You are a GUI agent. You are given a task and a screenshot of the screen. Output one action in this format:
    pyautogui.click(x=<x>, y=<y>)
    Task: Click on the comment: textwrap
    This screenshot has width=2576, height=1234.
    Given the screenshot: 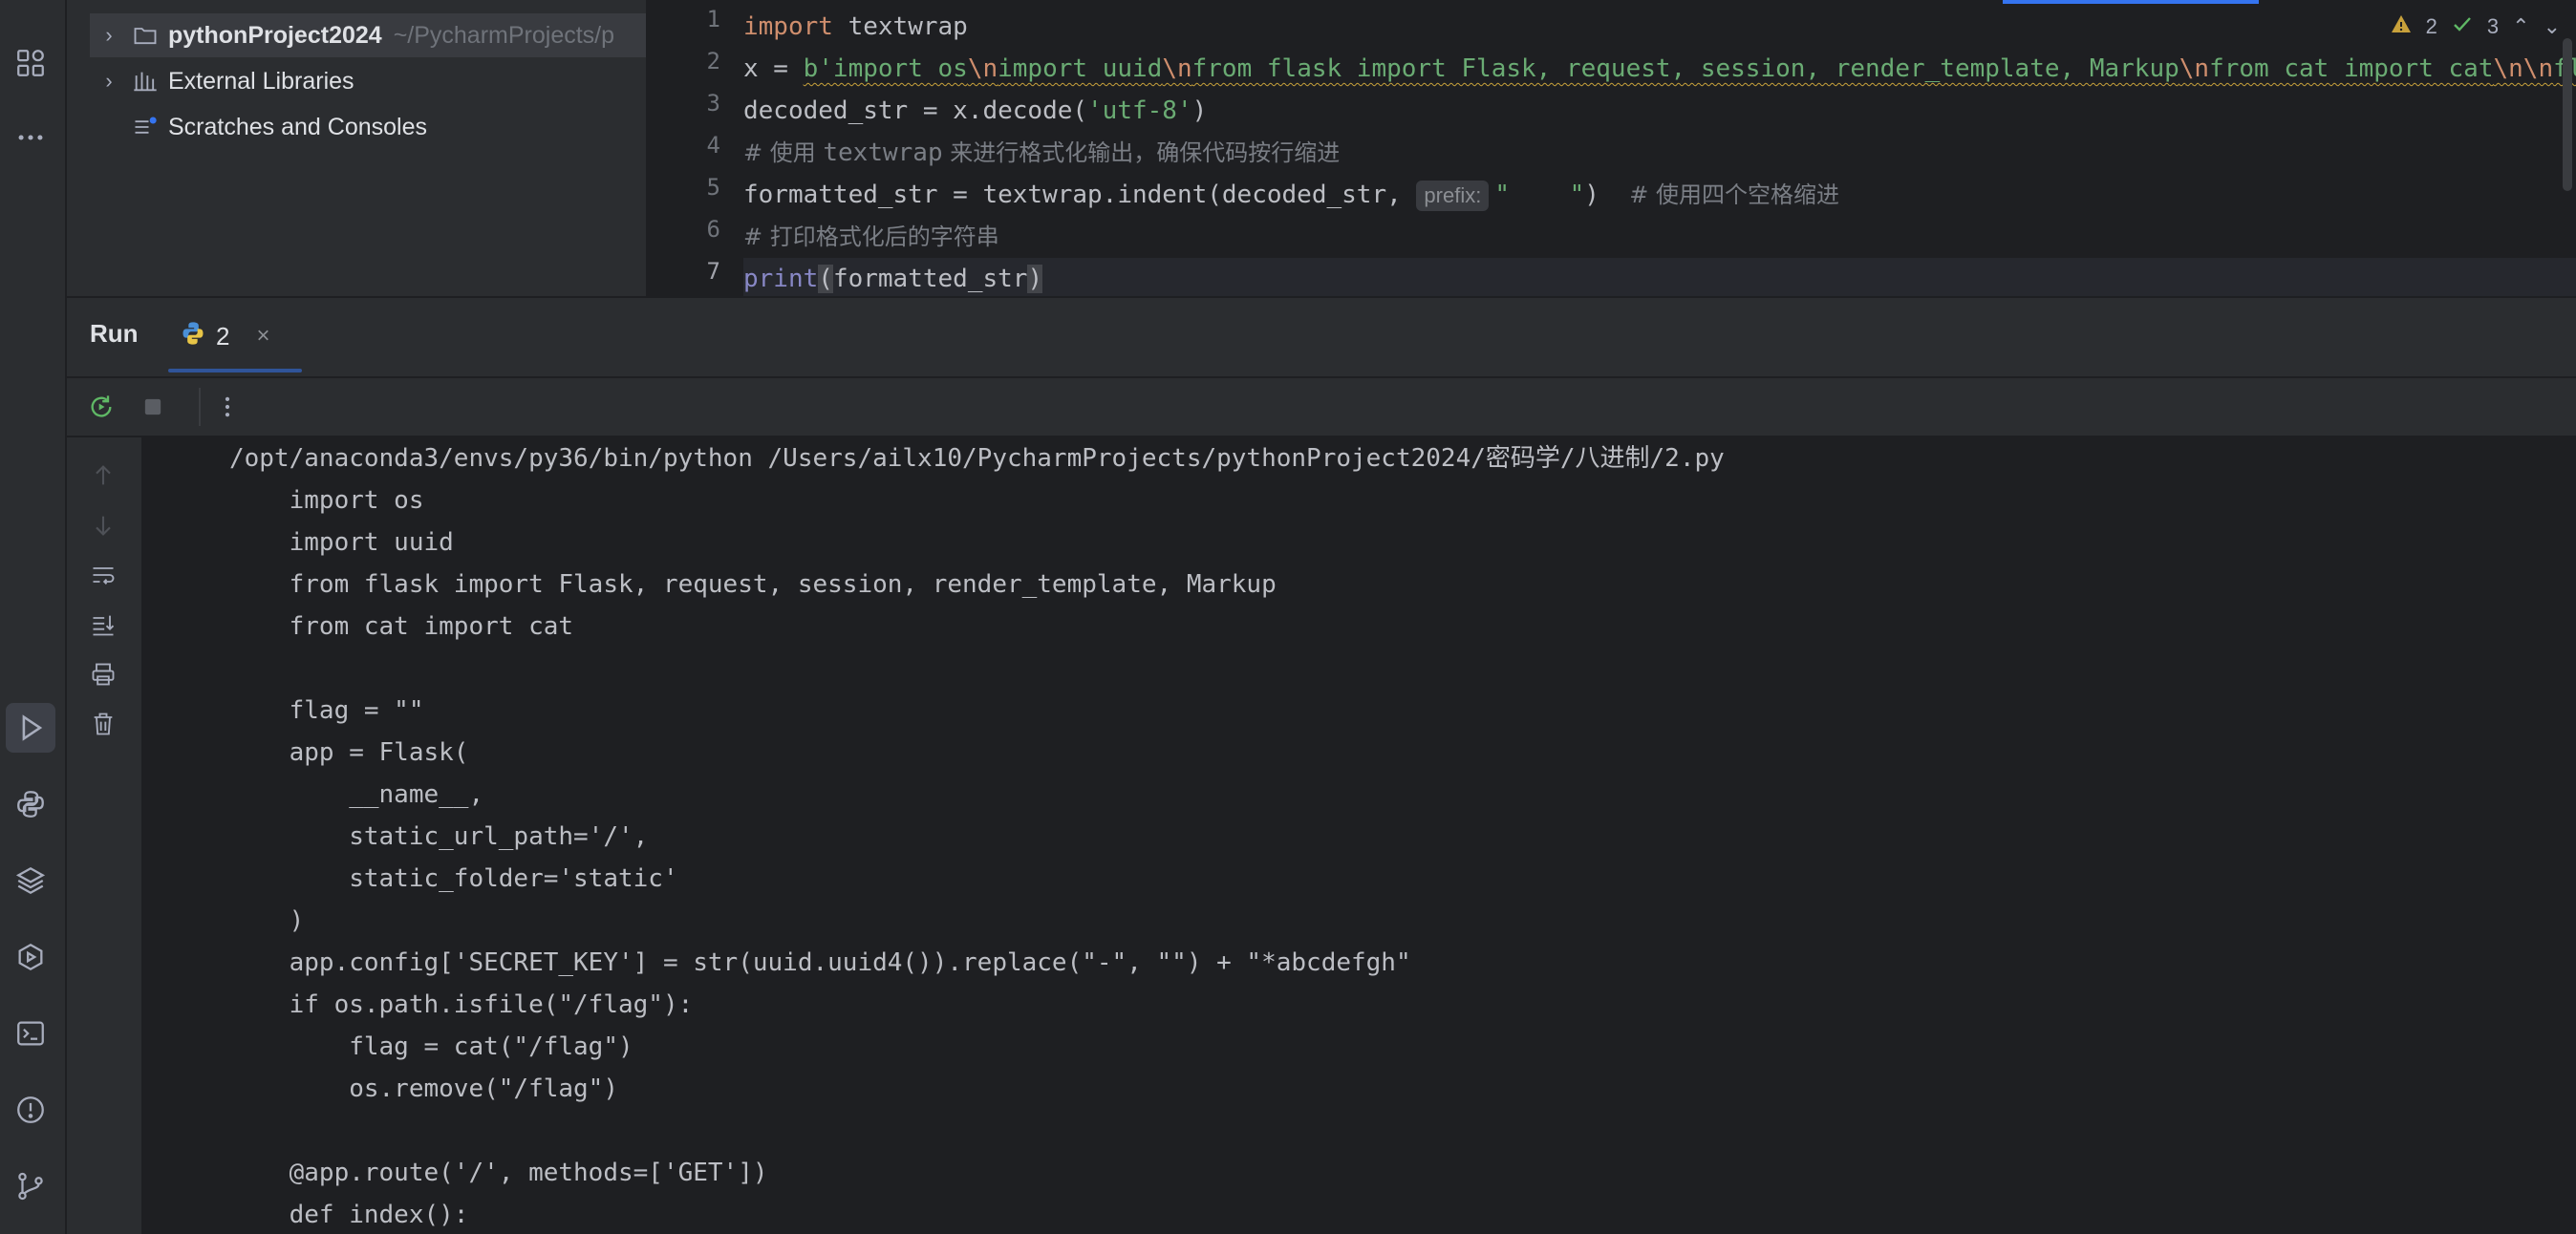 What is the action you would take?
    pyautogui.click(x=883, y=153)
    